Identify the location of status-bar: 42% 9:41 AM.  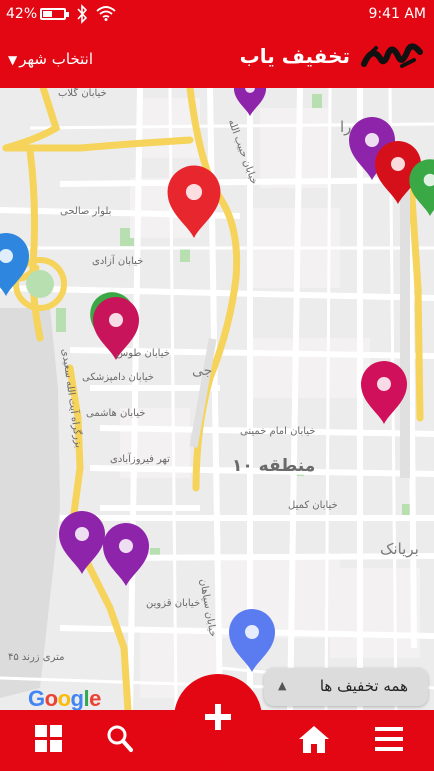
(217, 15).